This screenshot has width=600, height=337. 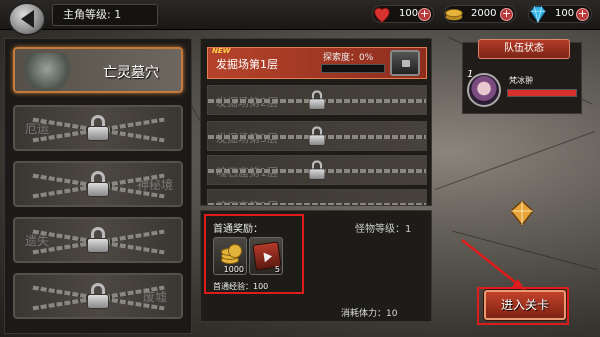 I want to click on stage-item-locked: 发掘场第2层, so click(x=317, y=100).